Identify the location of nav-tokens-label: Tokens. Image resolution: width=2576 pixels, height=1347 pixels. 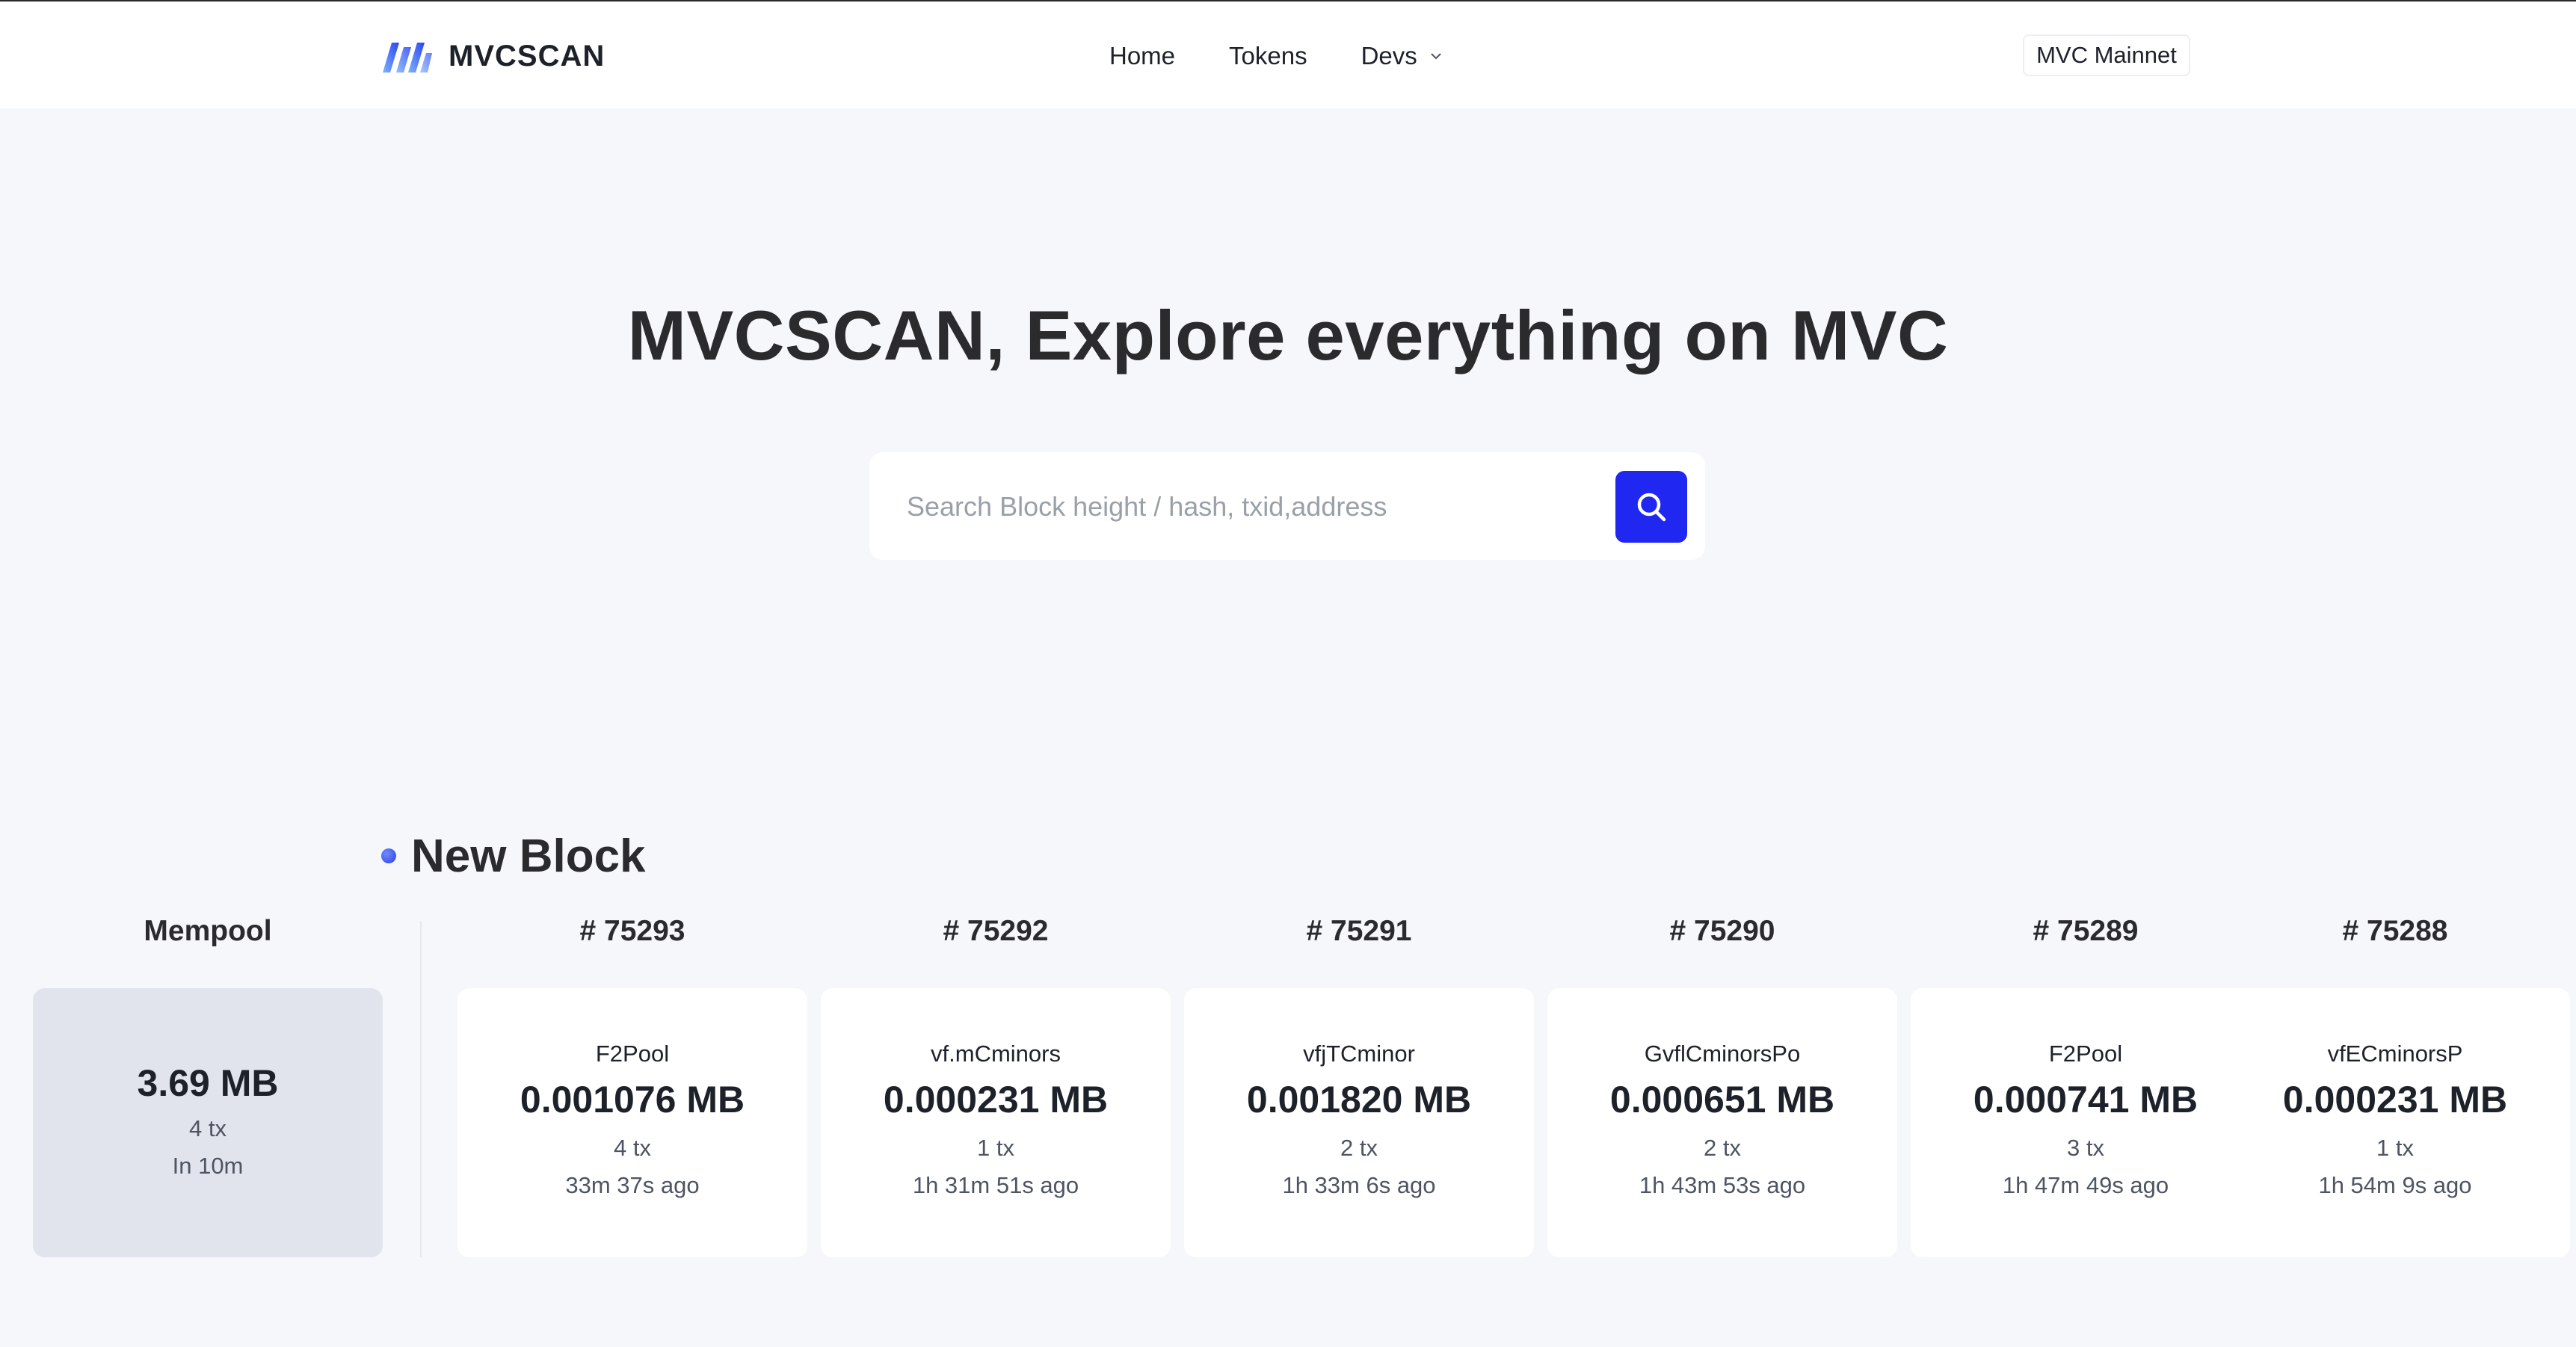
(1268, 56).